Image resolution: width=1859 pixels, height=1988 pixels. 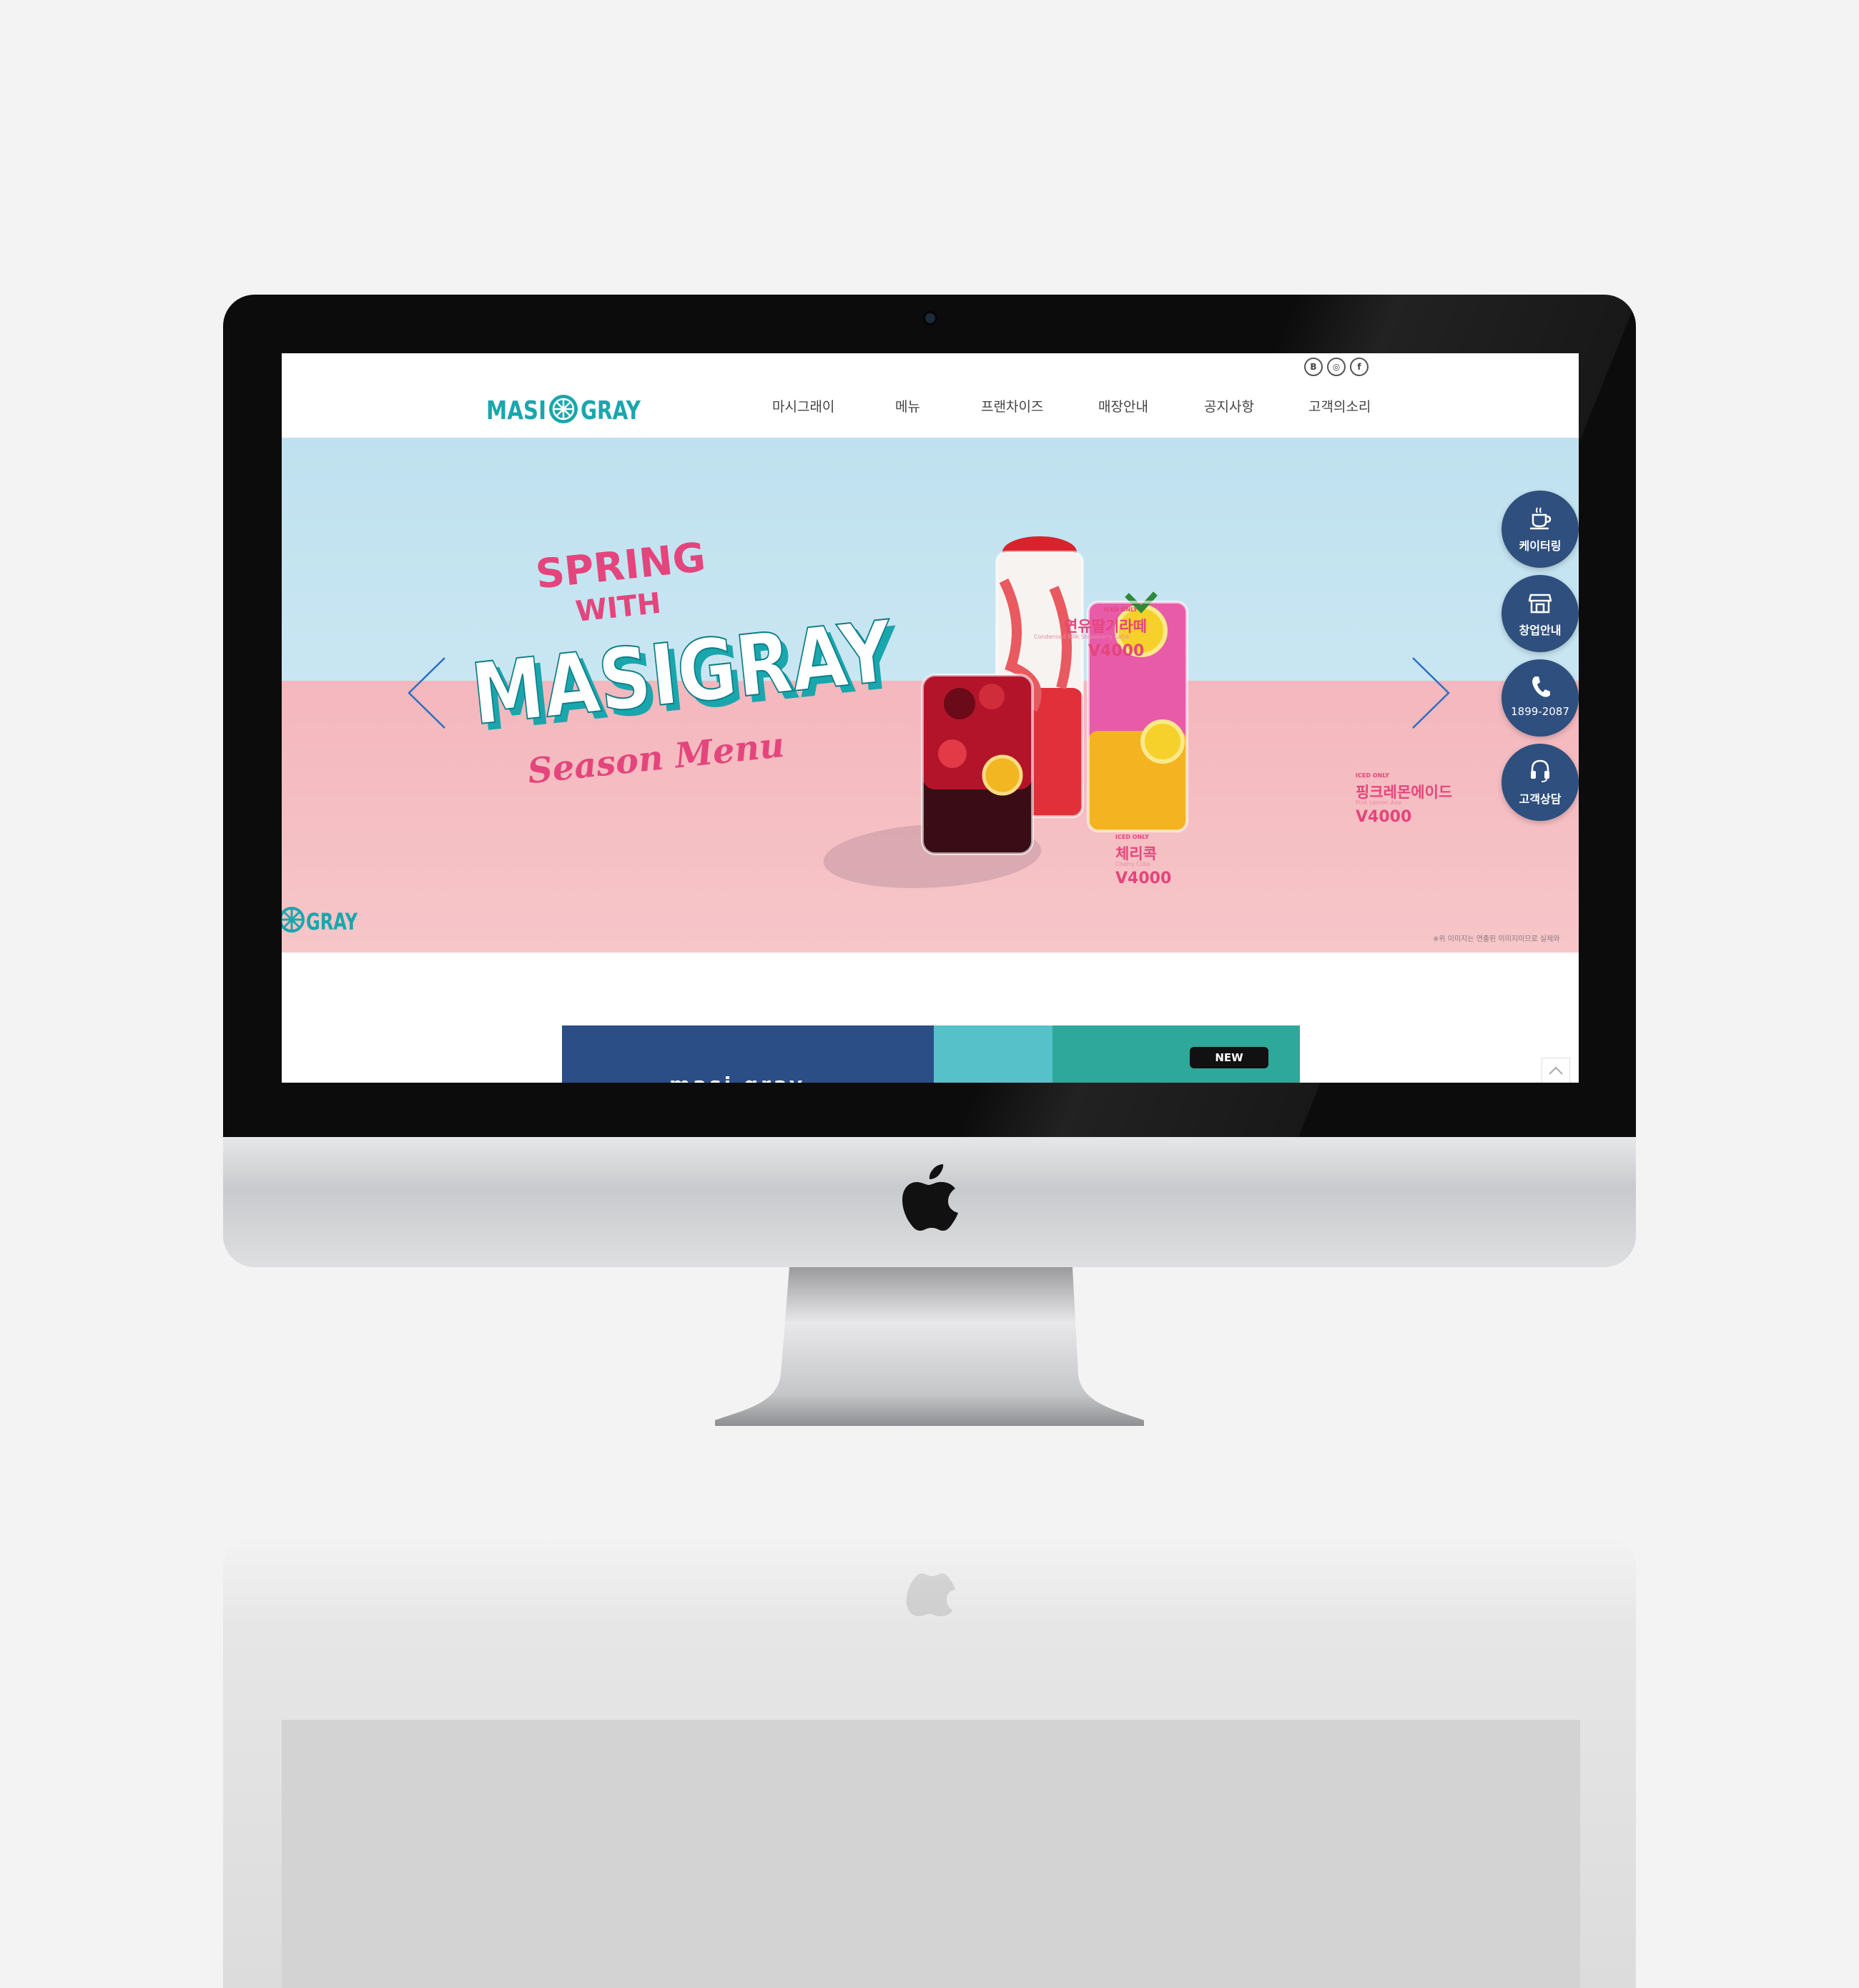 I want to click on lemonade-tag: ICED ONLY, so click(x=1372, y=775).